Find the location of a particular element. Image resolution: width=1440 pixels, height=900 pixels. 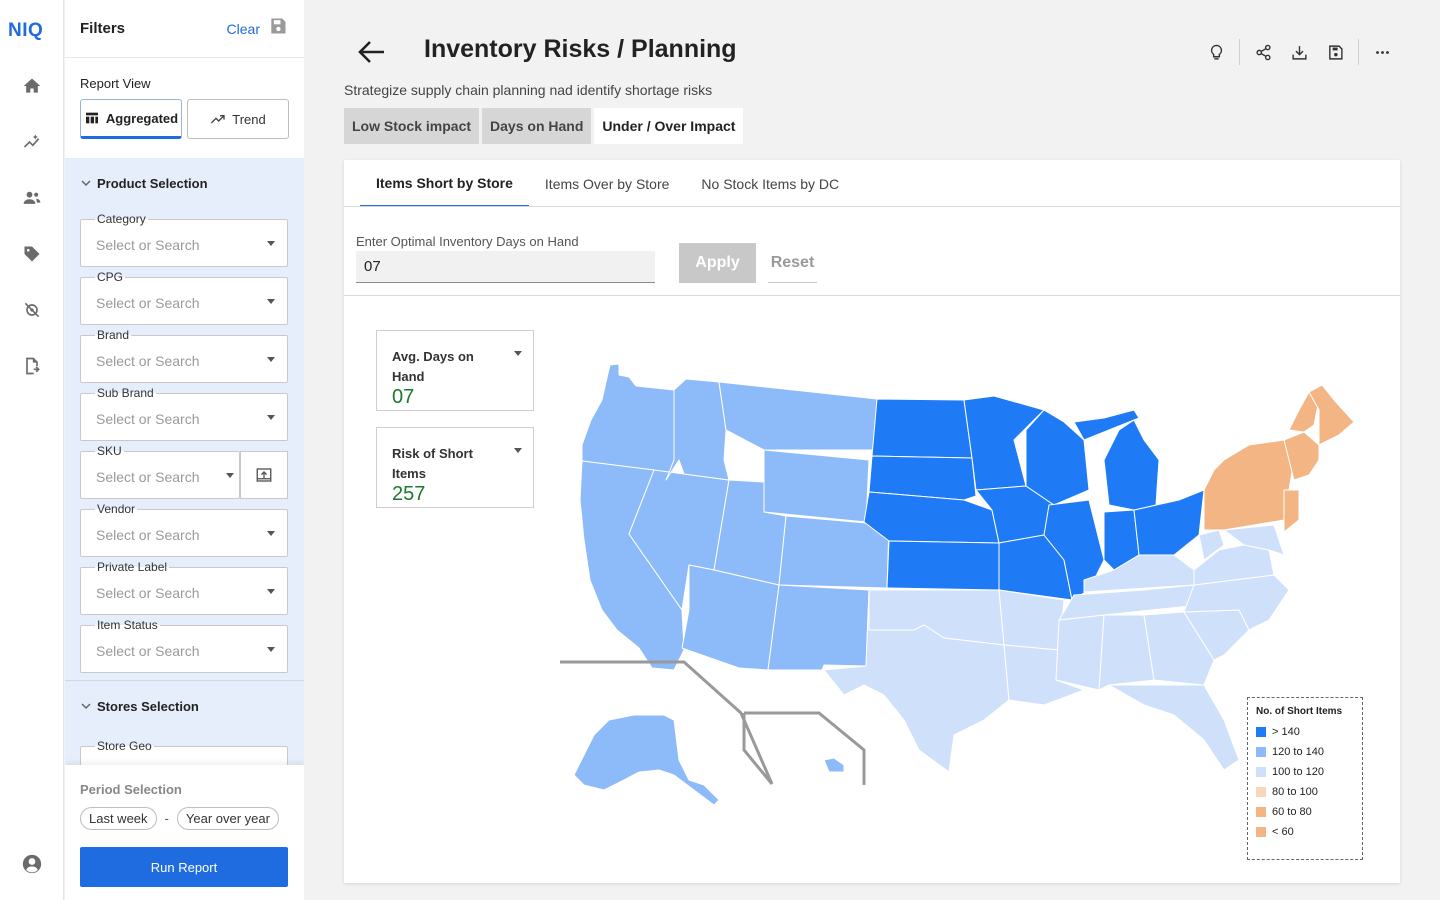

account-icon is located at coordinates (32, 864).